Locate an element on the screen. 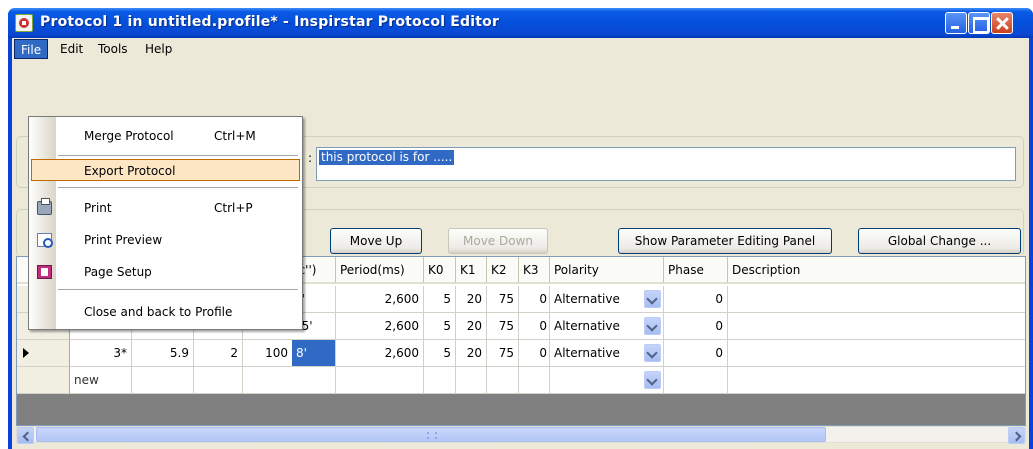 The image size is (1033, 449). menu-item-label: Page Setup is located at coordinates (118, 272).